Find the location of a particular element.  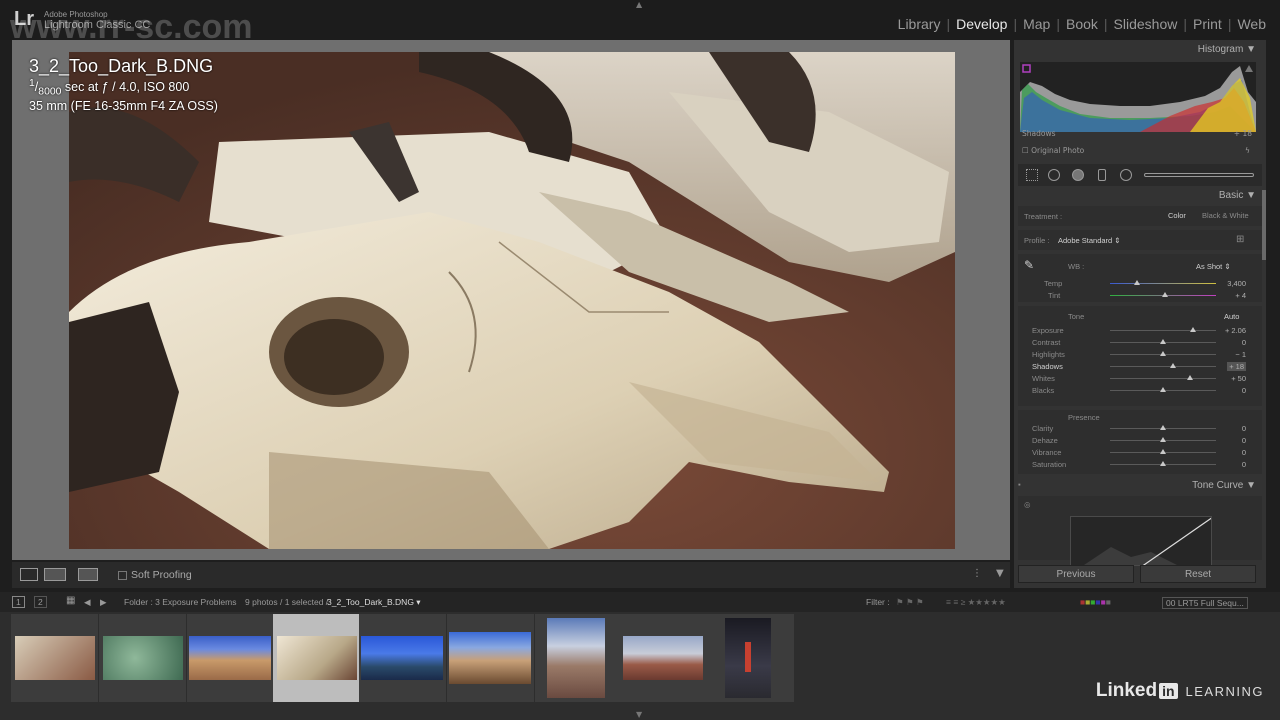

module-library: Library is located at coordinates (919, 24).